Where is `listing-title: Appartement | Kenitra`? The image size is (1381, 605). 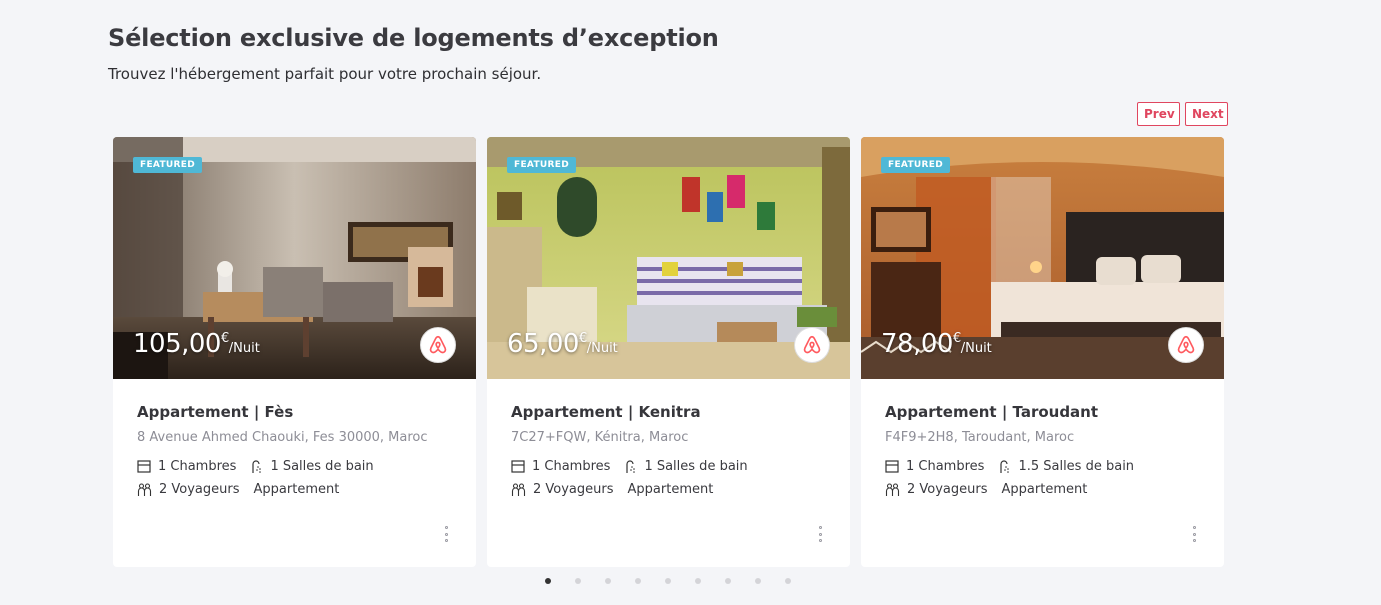 listing-title: Appartement | Kenitra is located at coordinates (668, 412).